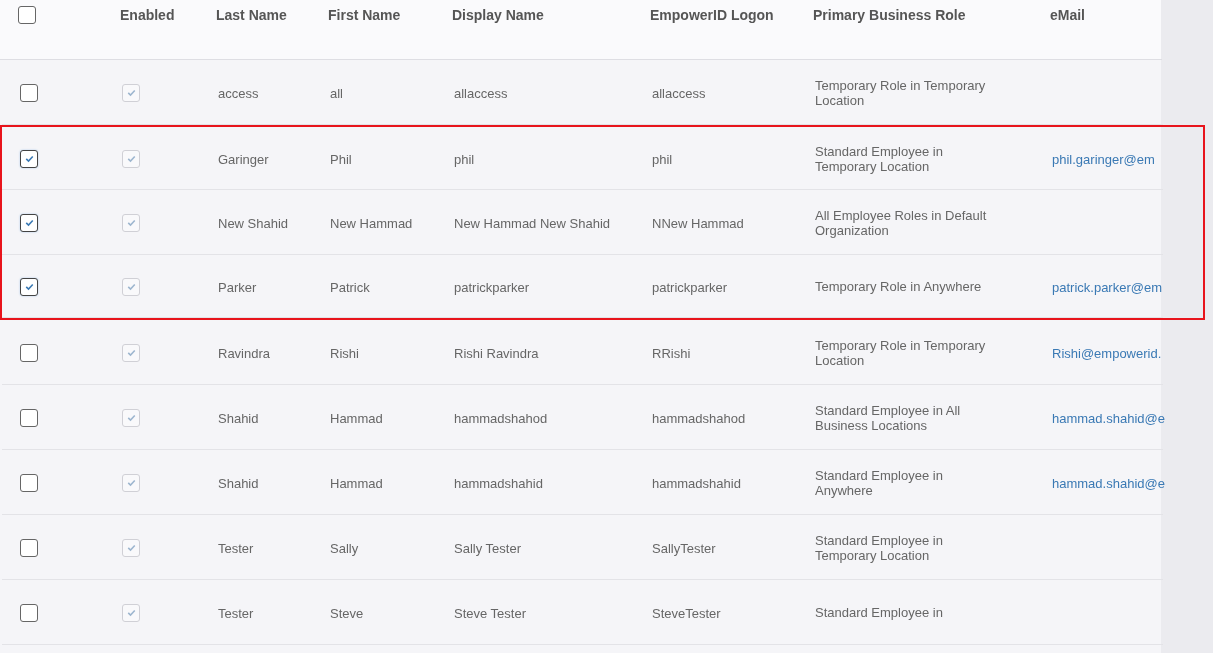 This screenshot has height=653, width=1213. Describe the element at coordinates (253, 223) in the screenshot. I see `table-cell: New Shahid` at that location.